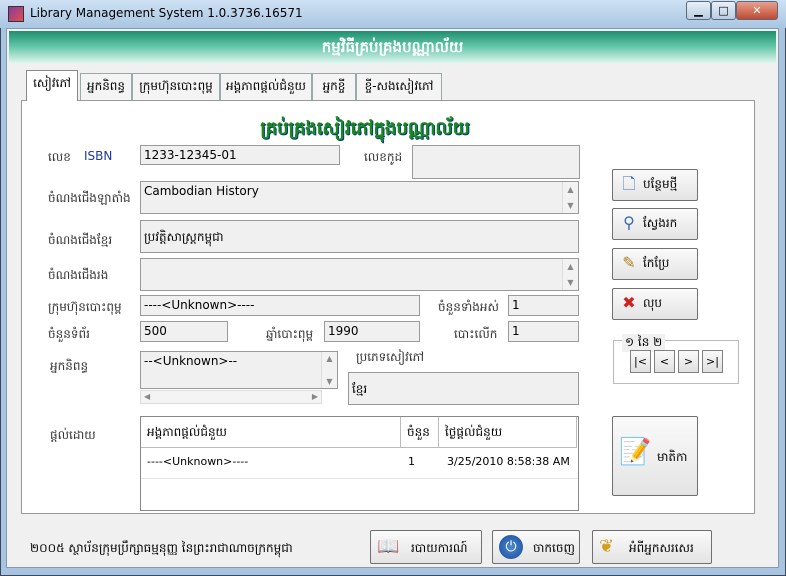 This screenshot has height=576, width=786. I want to click on edit-button-label: កែប្រែ, so click(656, 263).